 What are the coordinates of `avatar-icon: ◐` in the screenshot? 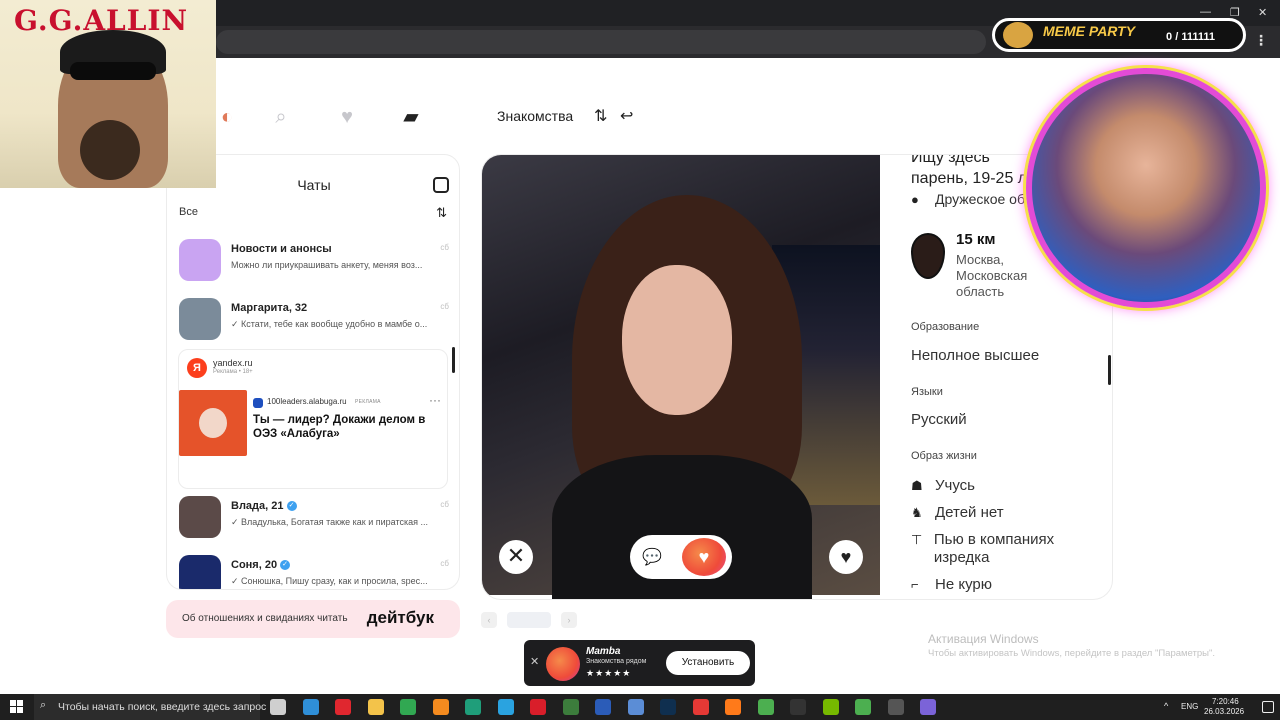 It's located at (227, 117).